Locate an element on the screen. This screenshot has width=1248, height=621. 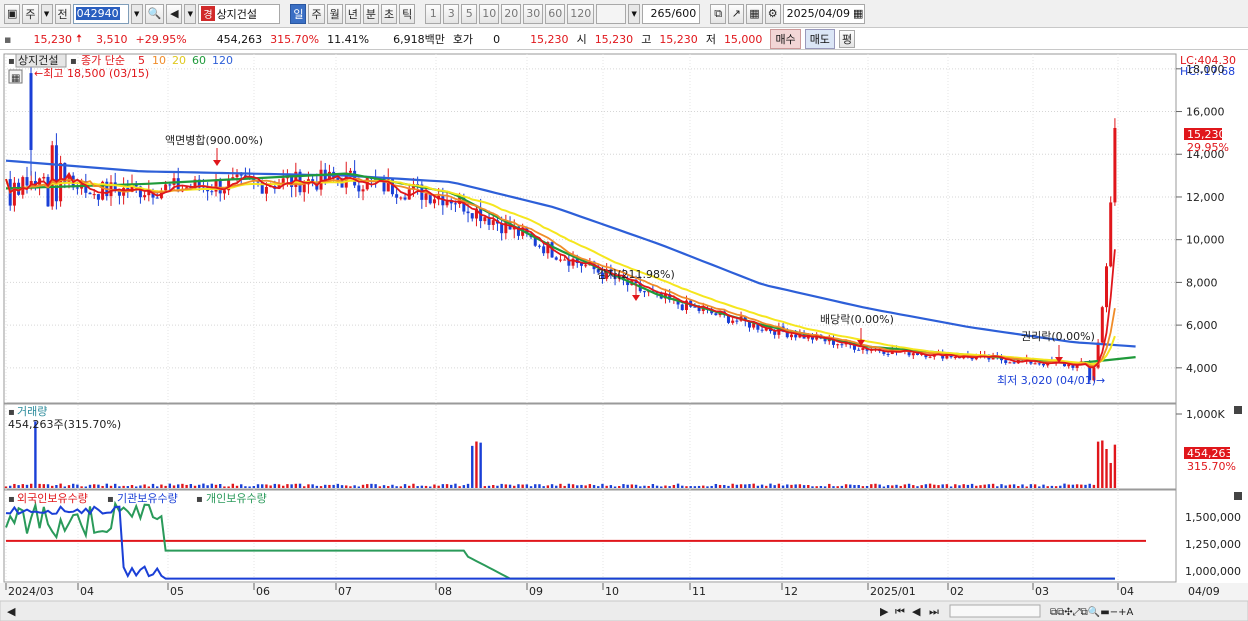
stock-name-box: 경 상지건설 is located at coordinates (239, 13).